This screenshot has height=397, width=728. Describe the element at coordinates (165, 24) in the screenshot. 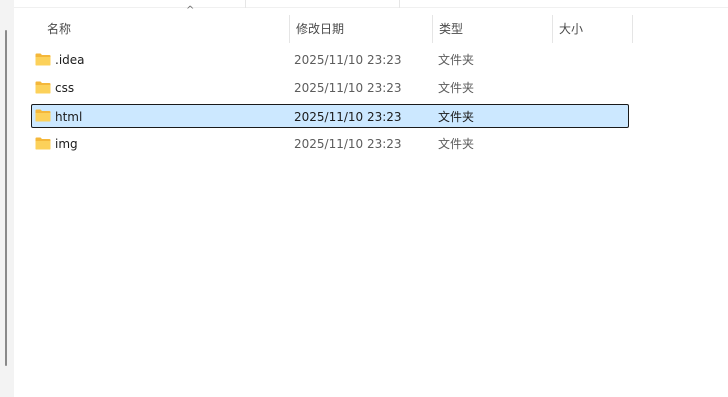

I see `column-header-name: ^ 名称` at that location.